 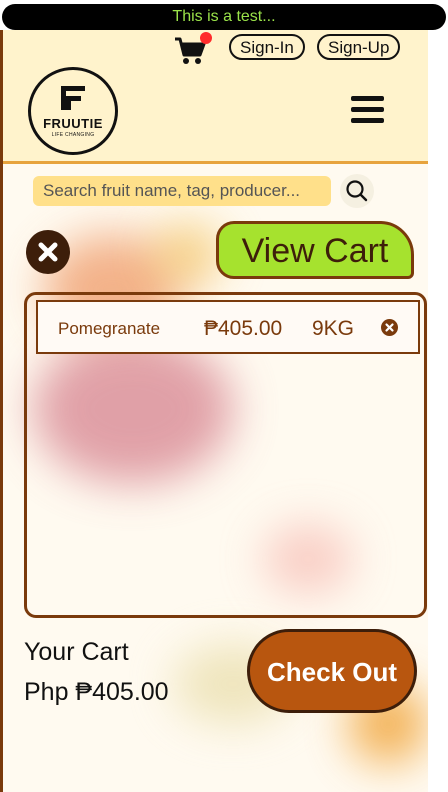 I want to click on item-price: ₱405.00, so click(x=243, y=328).